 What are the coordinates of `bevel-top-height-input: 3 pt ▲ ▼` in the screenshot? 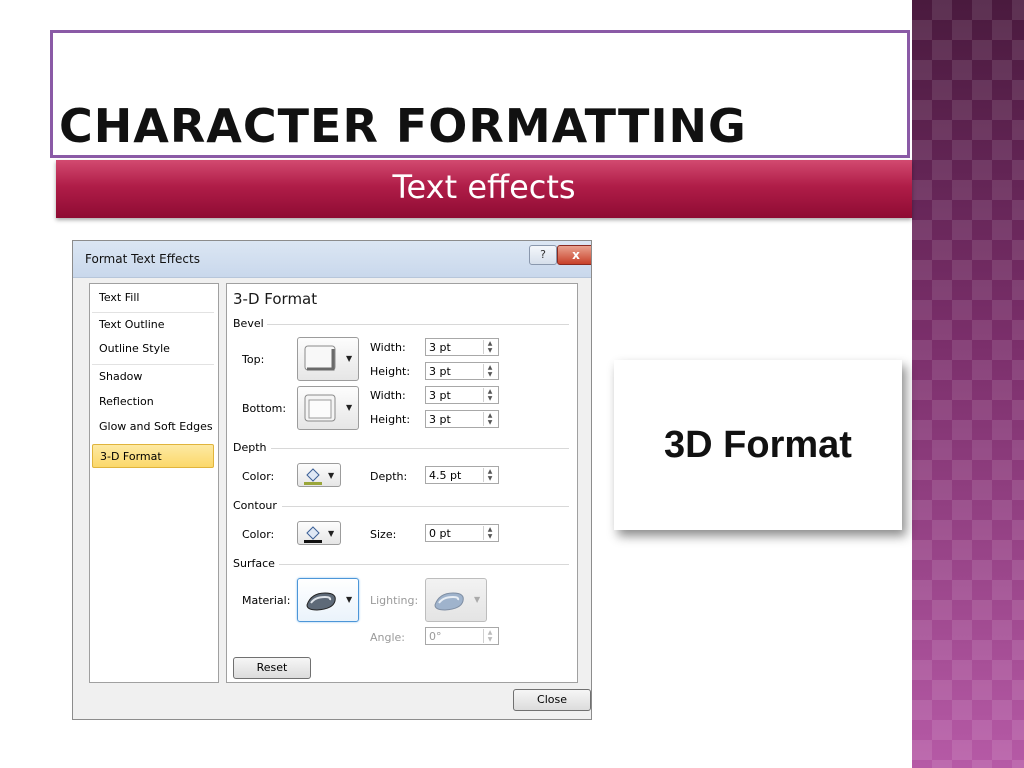 It's located at (462, 371).